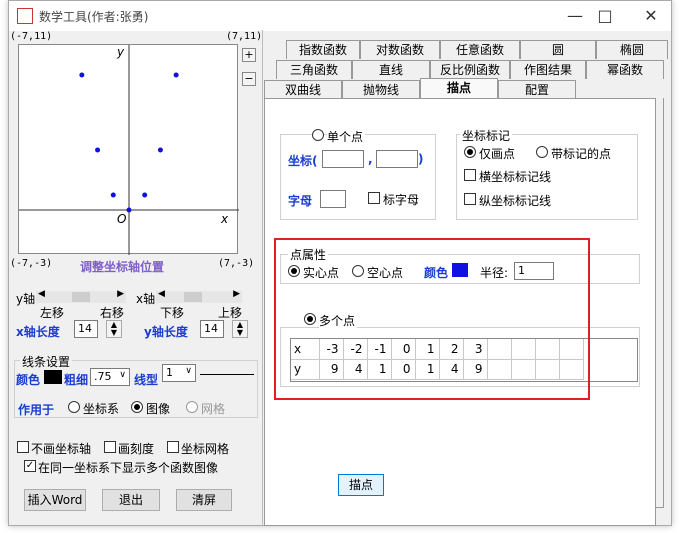 The width and height of the screenshot is (680, 533). Describe the element at coordinates (230, 313) in the screenshot. I see `up-move-label: 上移` at that location.